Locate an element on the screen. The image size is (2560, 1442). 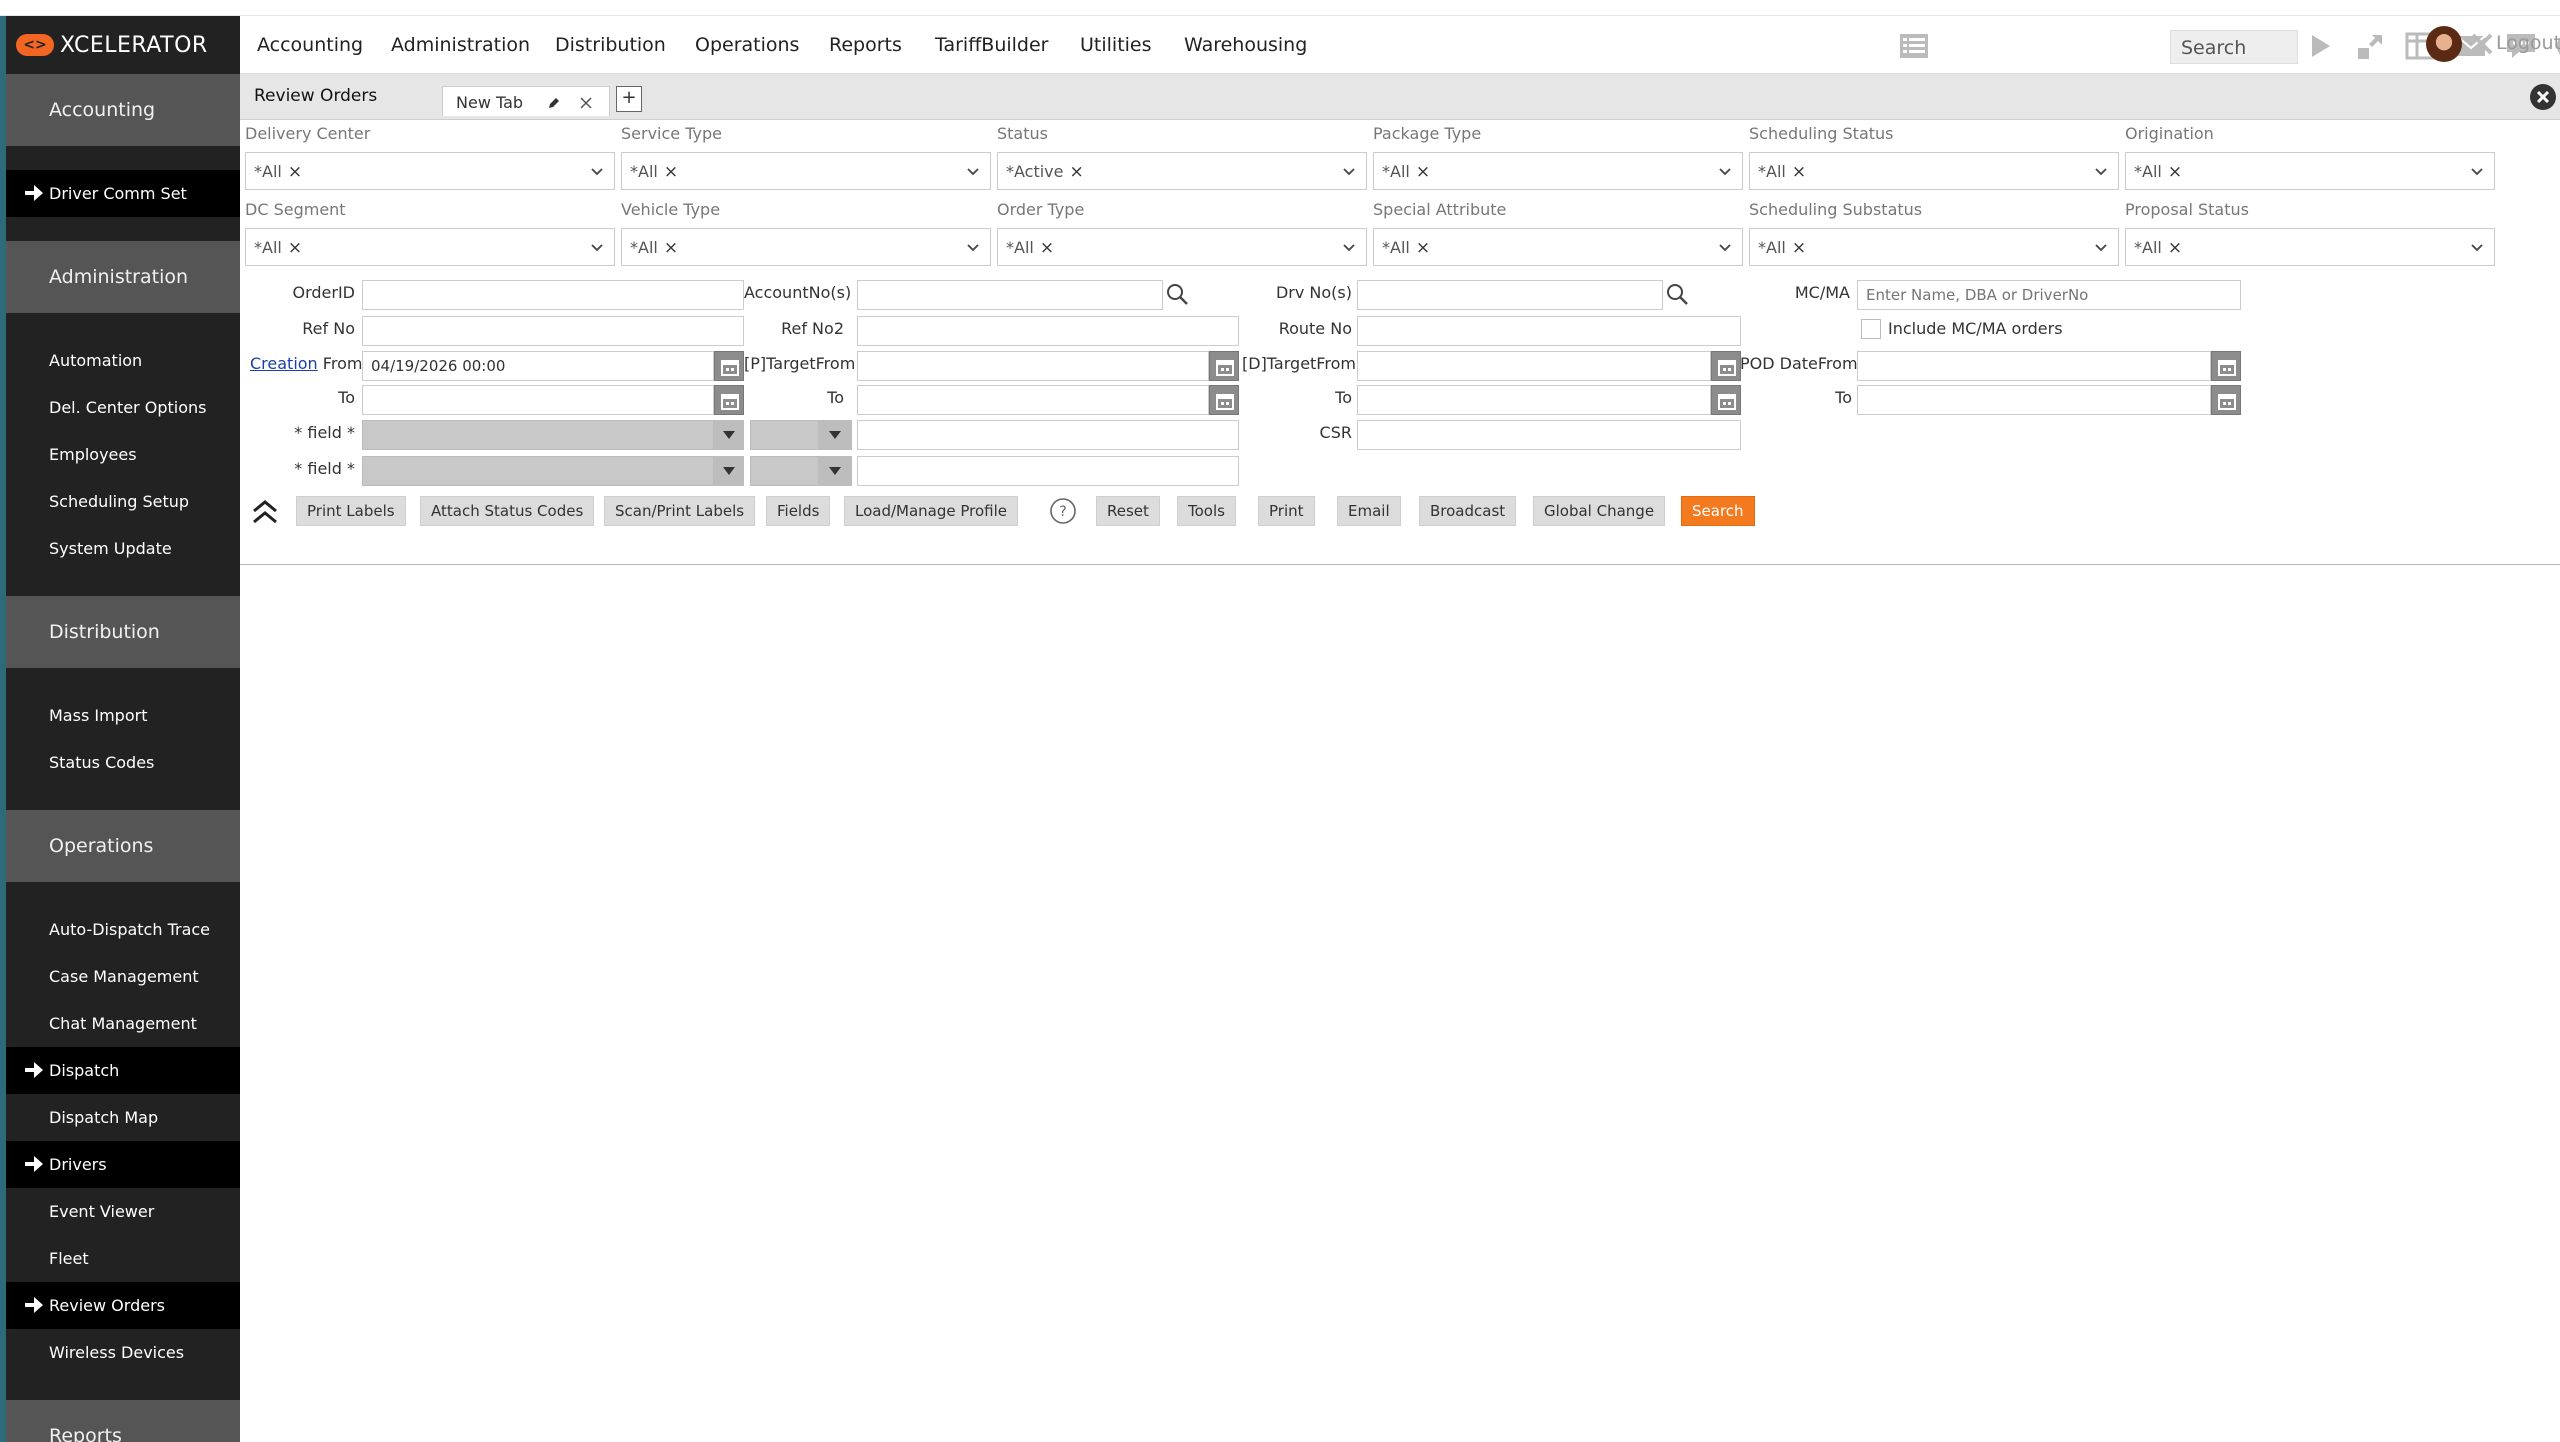
user-avatar is located at coordinates (2444, 44).